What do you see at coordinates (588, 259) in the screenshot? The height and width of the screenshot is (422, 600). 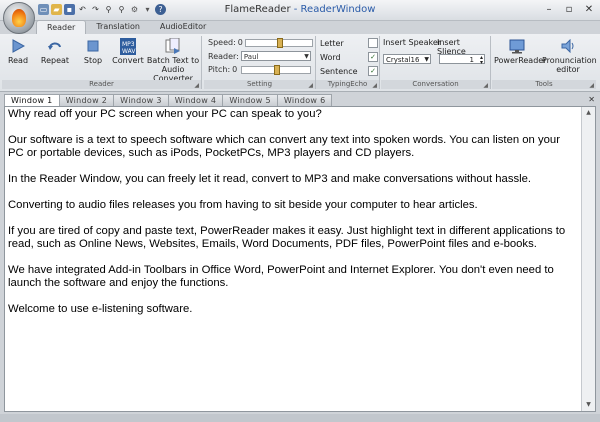 I see `vertical-scrollbar: ▲ ▼` at bounding box center [588, 259].